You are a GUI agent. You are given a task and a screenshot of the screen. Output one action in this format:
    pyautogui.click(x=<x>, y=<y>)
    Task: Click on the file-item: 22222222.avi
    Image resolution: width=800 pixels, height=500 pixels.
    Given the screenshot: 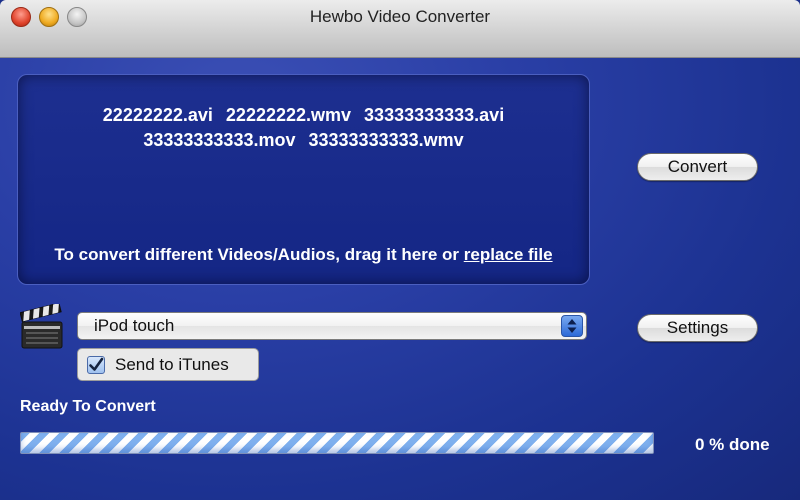 What is the action you would take?
    pyautogui.click(x=157, y=115)
    